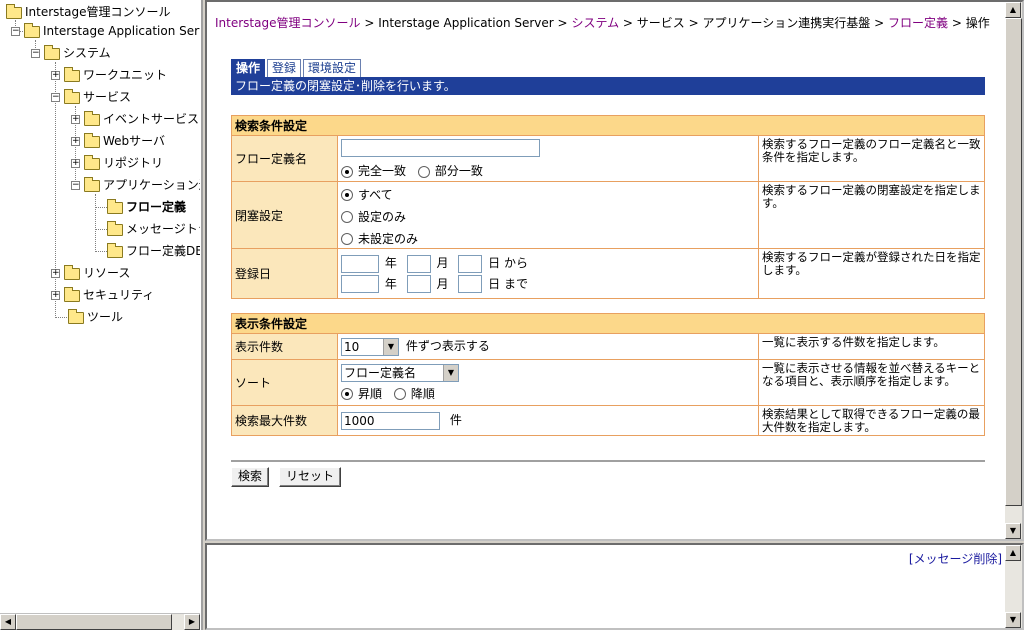  What do you see at coordinates (310, 477) in the screenshot?
I see `reset-button: リセット` at bounding box center [310, 477].